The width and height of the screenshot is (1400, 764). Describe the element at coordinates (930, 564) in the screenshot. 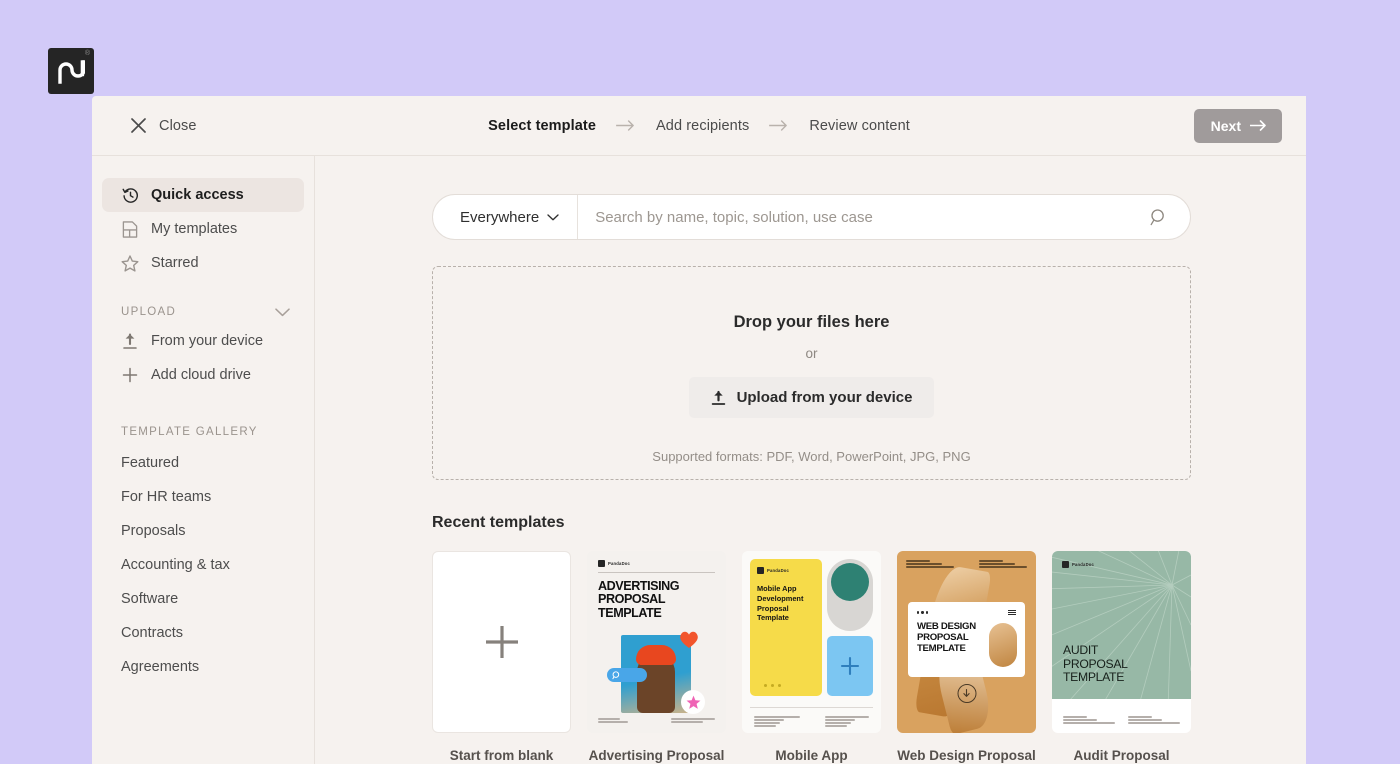

I see `header-left` at that location.